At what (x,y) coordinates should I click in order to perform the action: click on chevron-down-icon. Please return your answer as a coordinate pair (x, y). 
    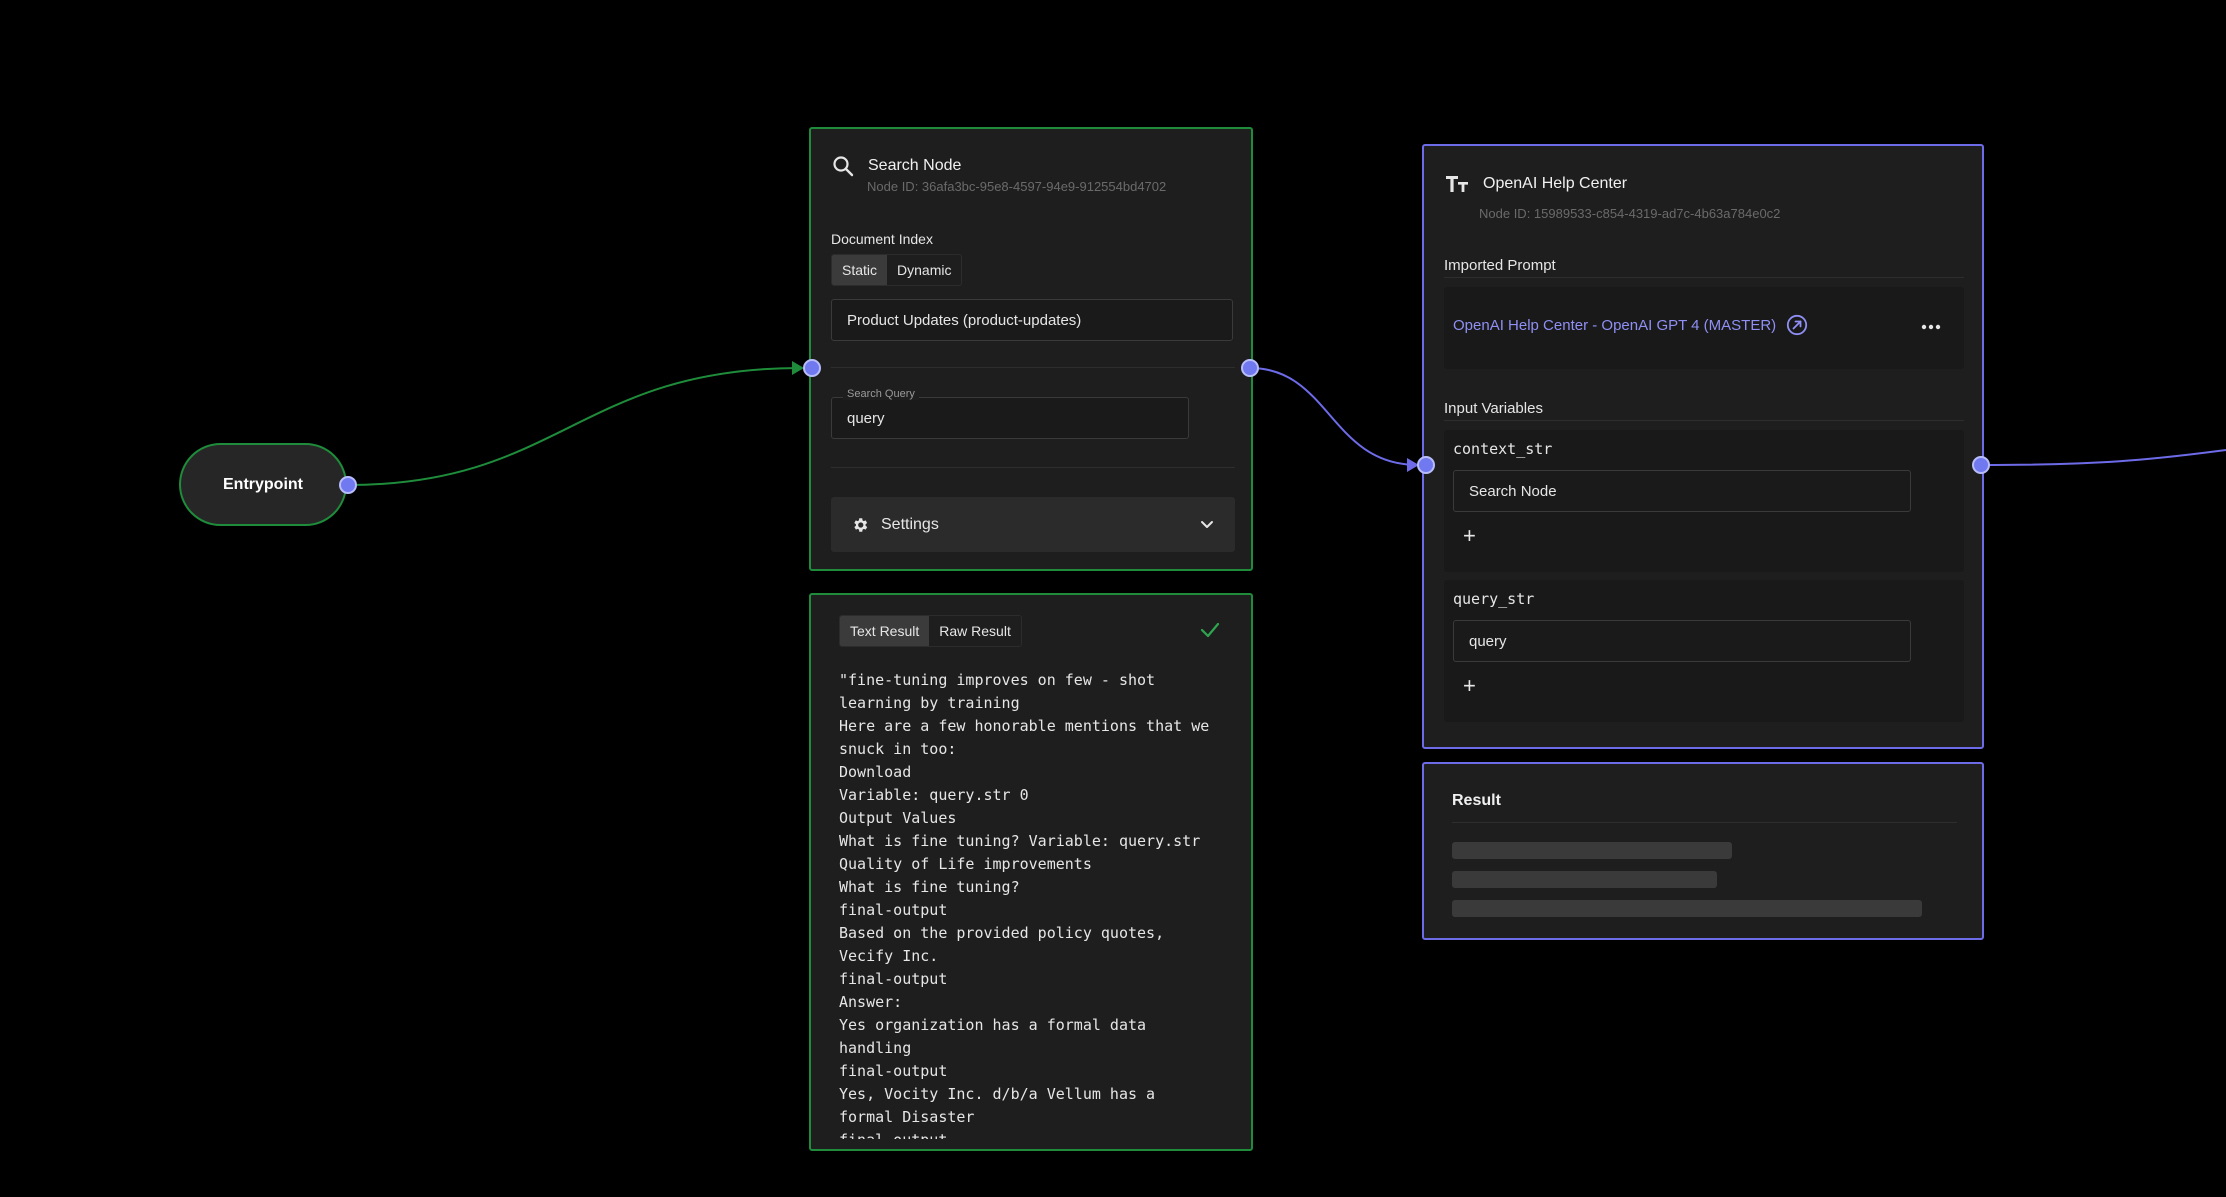
    Looking at the image, I should click on (1207, 524).